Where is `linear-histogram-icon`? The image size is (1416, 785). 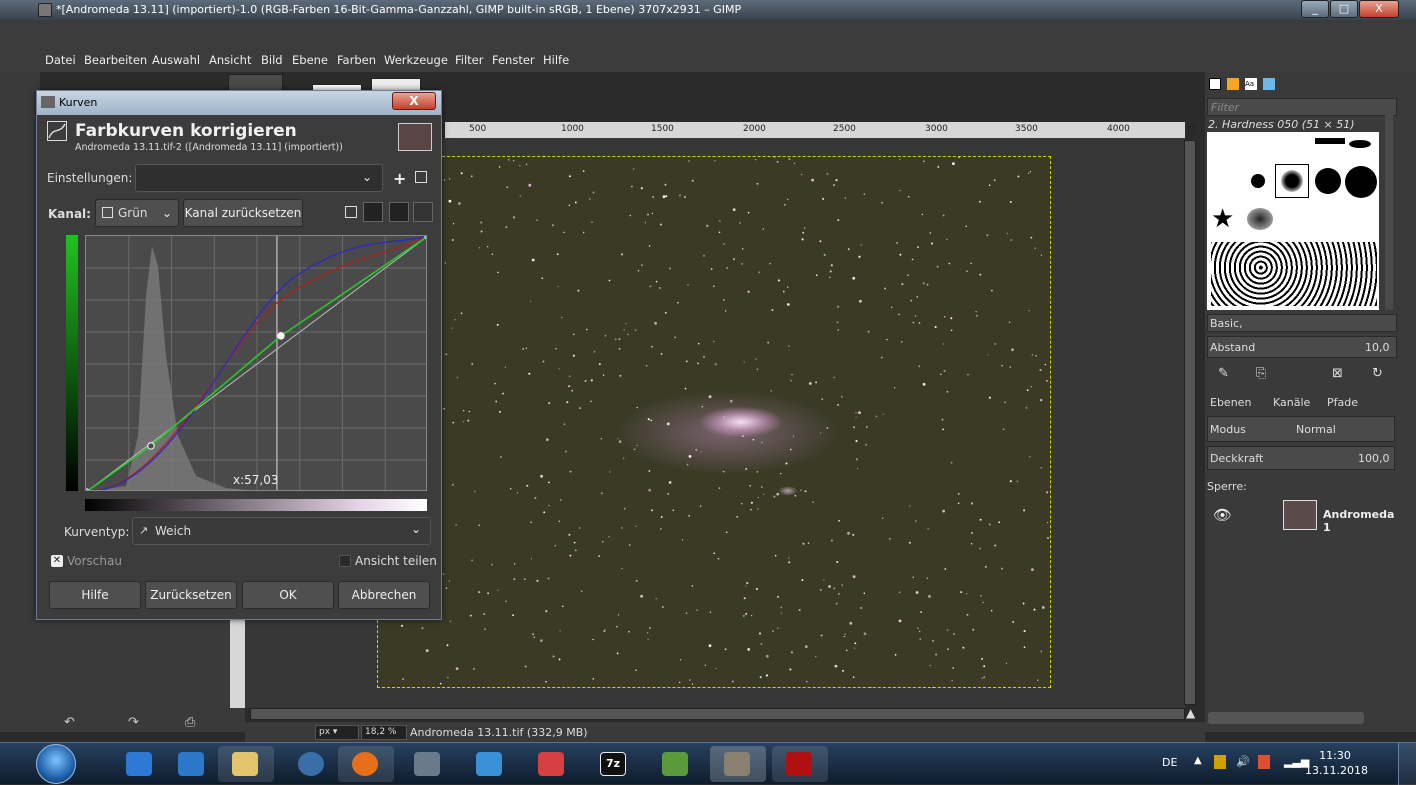
linear-histogram-icon is located at coordinates (351, 212).